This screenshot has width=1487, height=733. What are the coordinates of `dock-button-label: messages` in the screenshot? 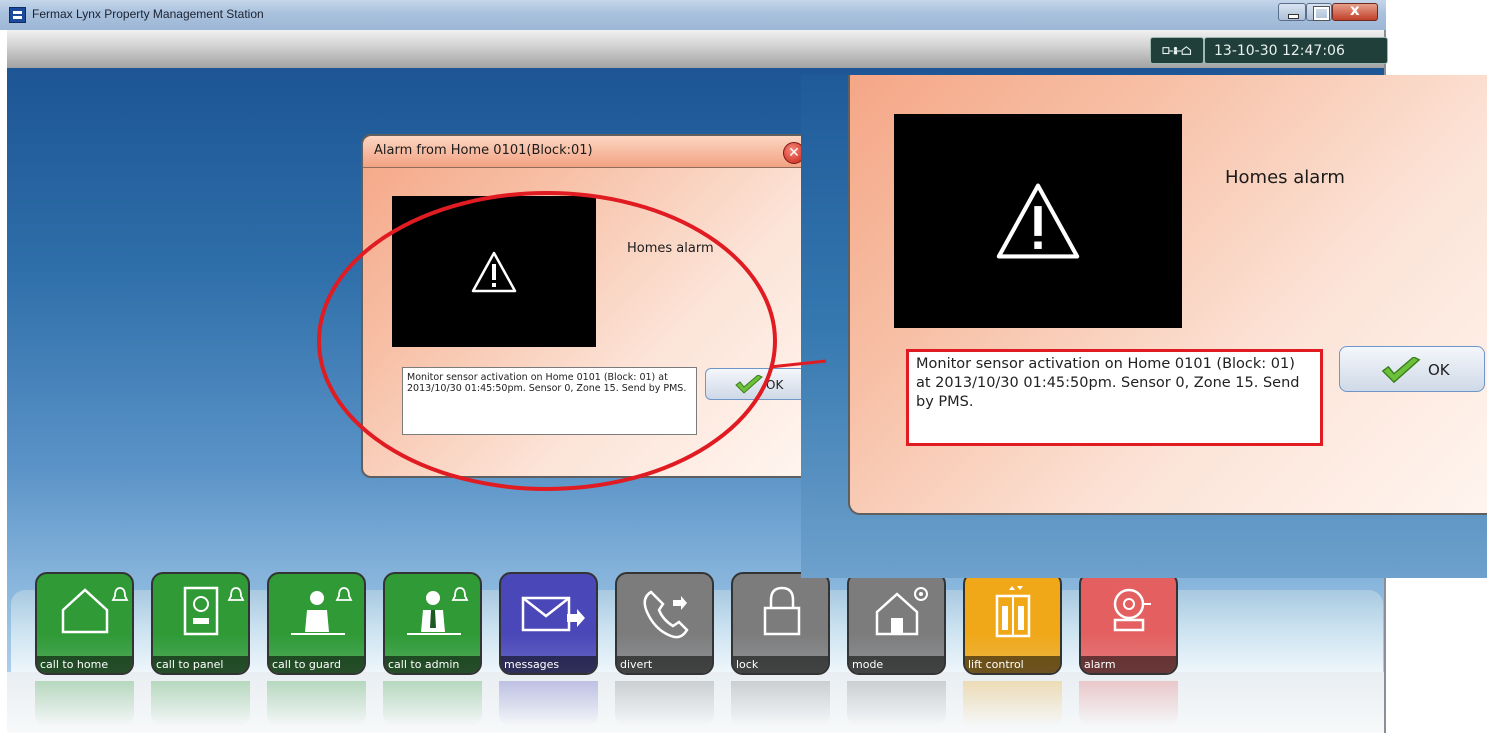 It's located at (548, 664).